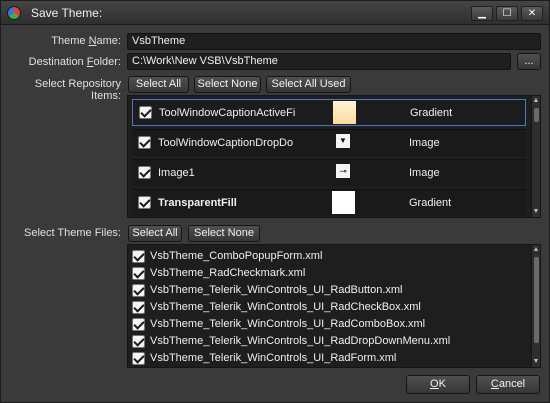 Image resolution: width=550 pixels, height=403 pixels. I want to click on file-item-name: VsbTheme_RadCheckmark.xml, so click(228, 273).